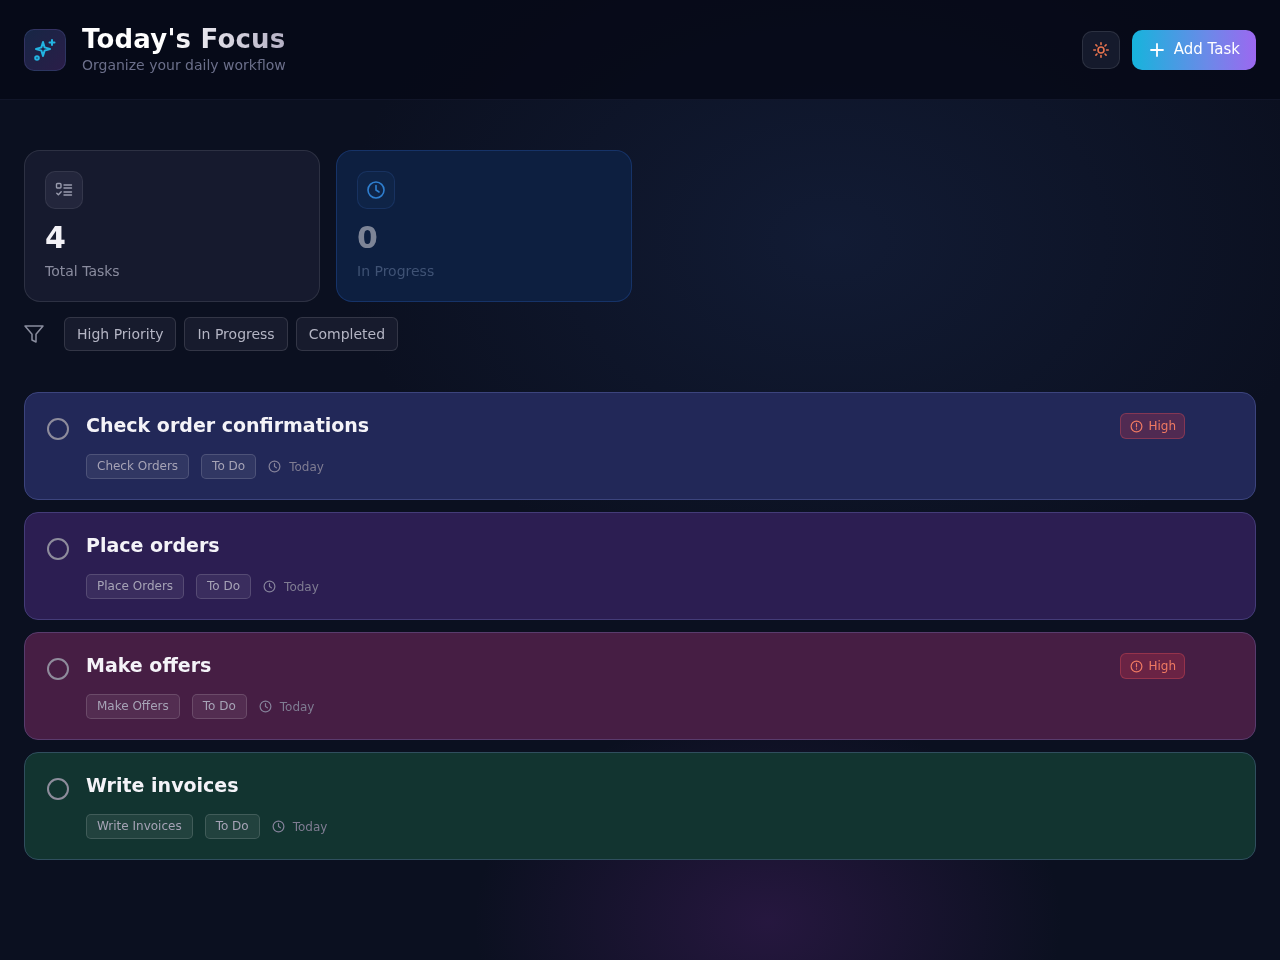  I want to click on sparkle-icon, so click(45, 49).